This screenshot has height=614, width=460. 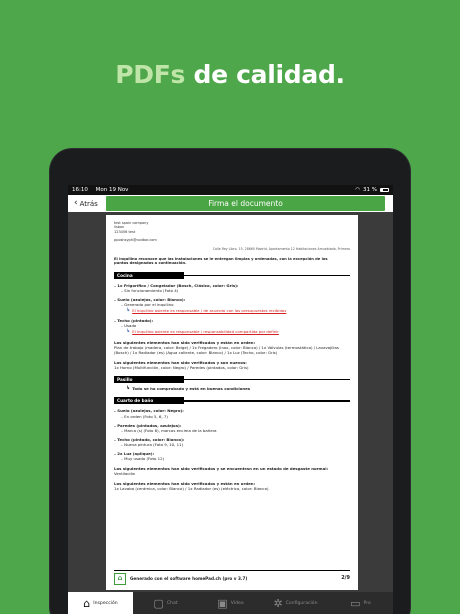 What do you see at coordinates (172, 603) in the screenshot?
I see `tab-label: Chat` at bounding box center [172, 603].